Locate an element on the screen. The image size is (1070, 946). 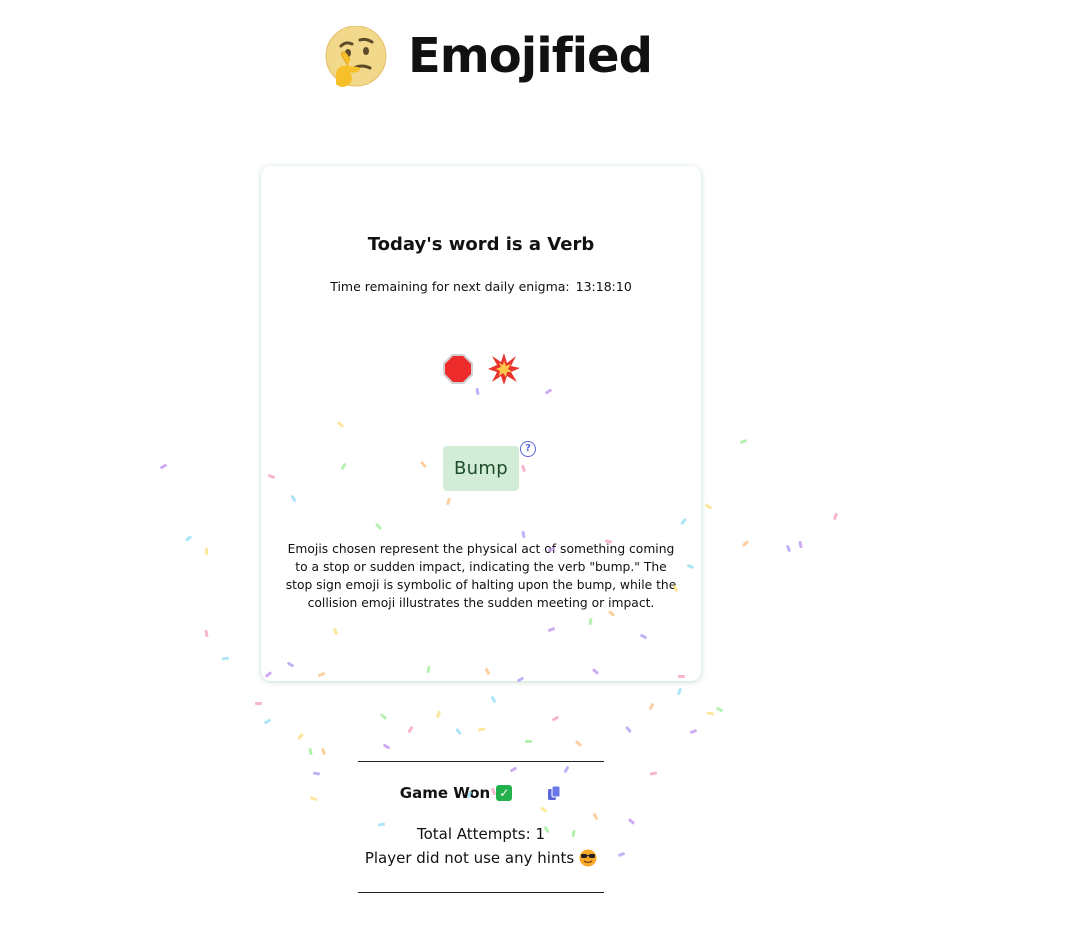
word-type-heading: Today's word is a Verb is located at coordinates (481, 244).